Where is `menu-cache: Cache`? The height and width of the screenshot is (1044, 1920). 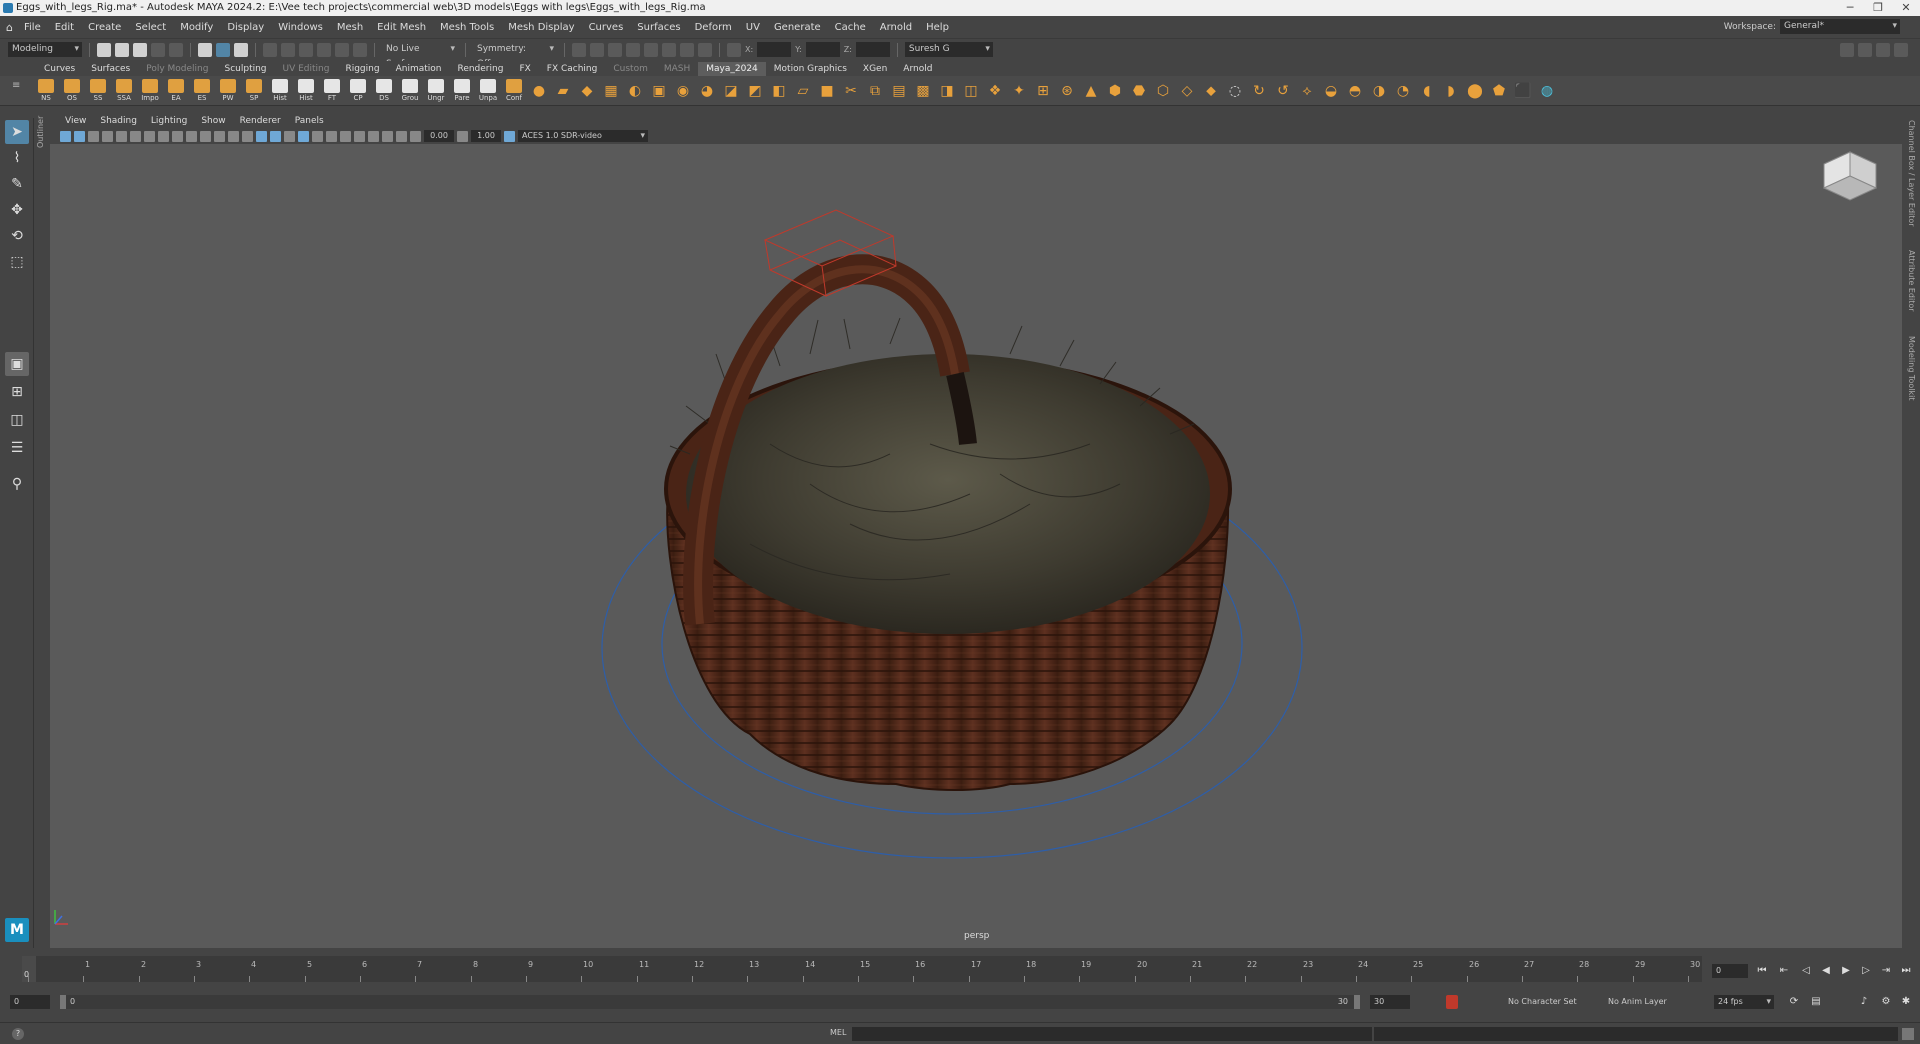 menu-cache: Cache is located at coordinates (850, 27).